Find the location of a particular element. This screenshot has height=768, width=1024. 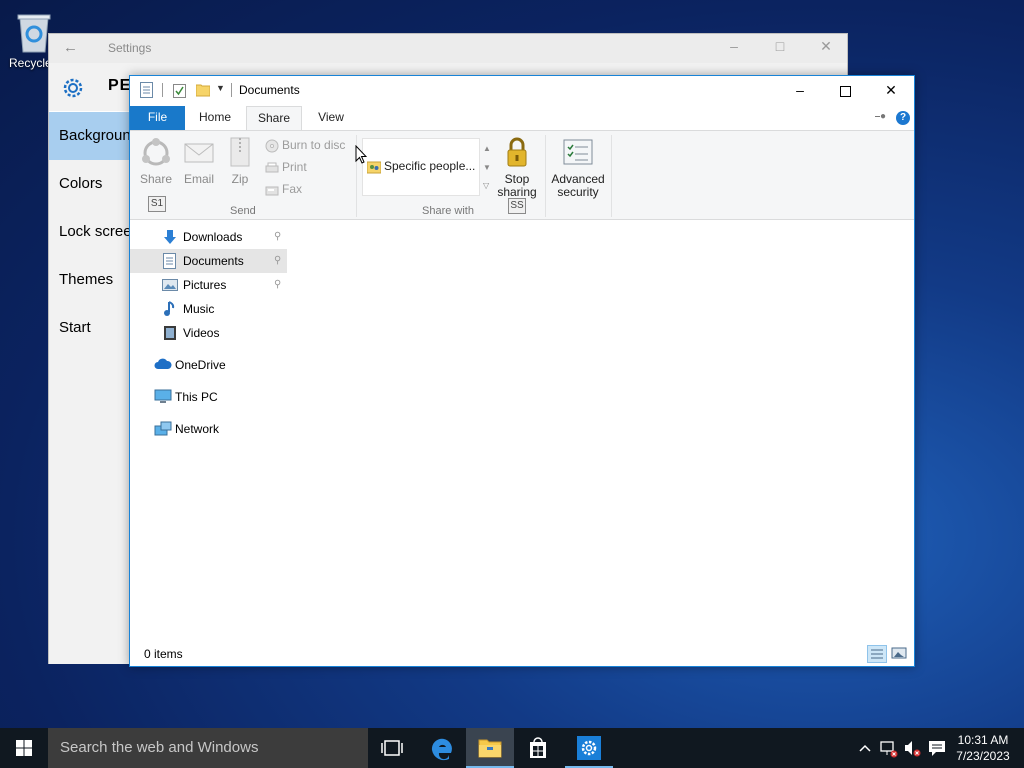

nav-item-onedrive: OneDrive is located at coordinates (208, 365).